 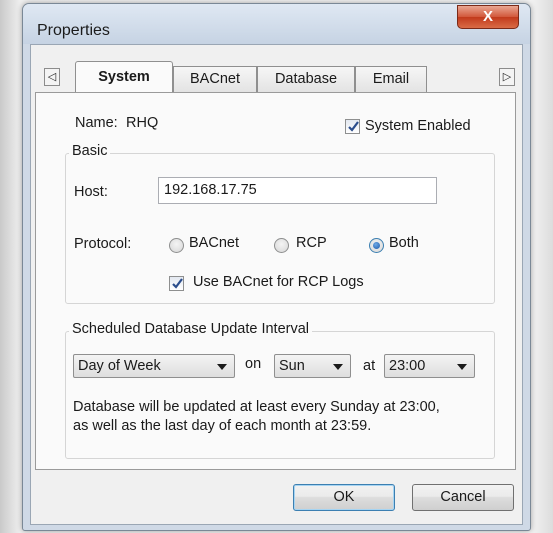 I want to click on name-label: Name:, so click(x=96, y=123).